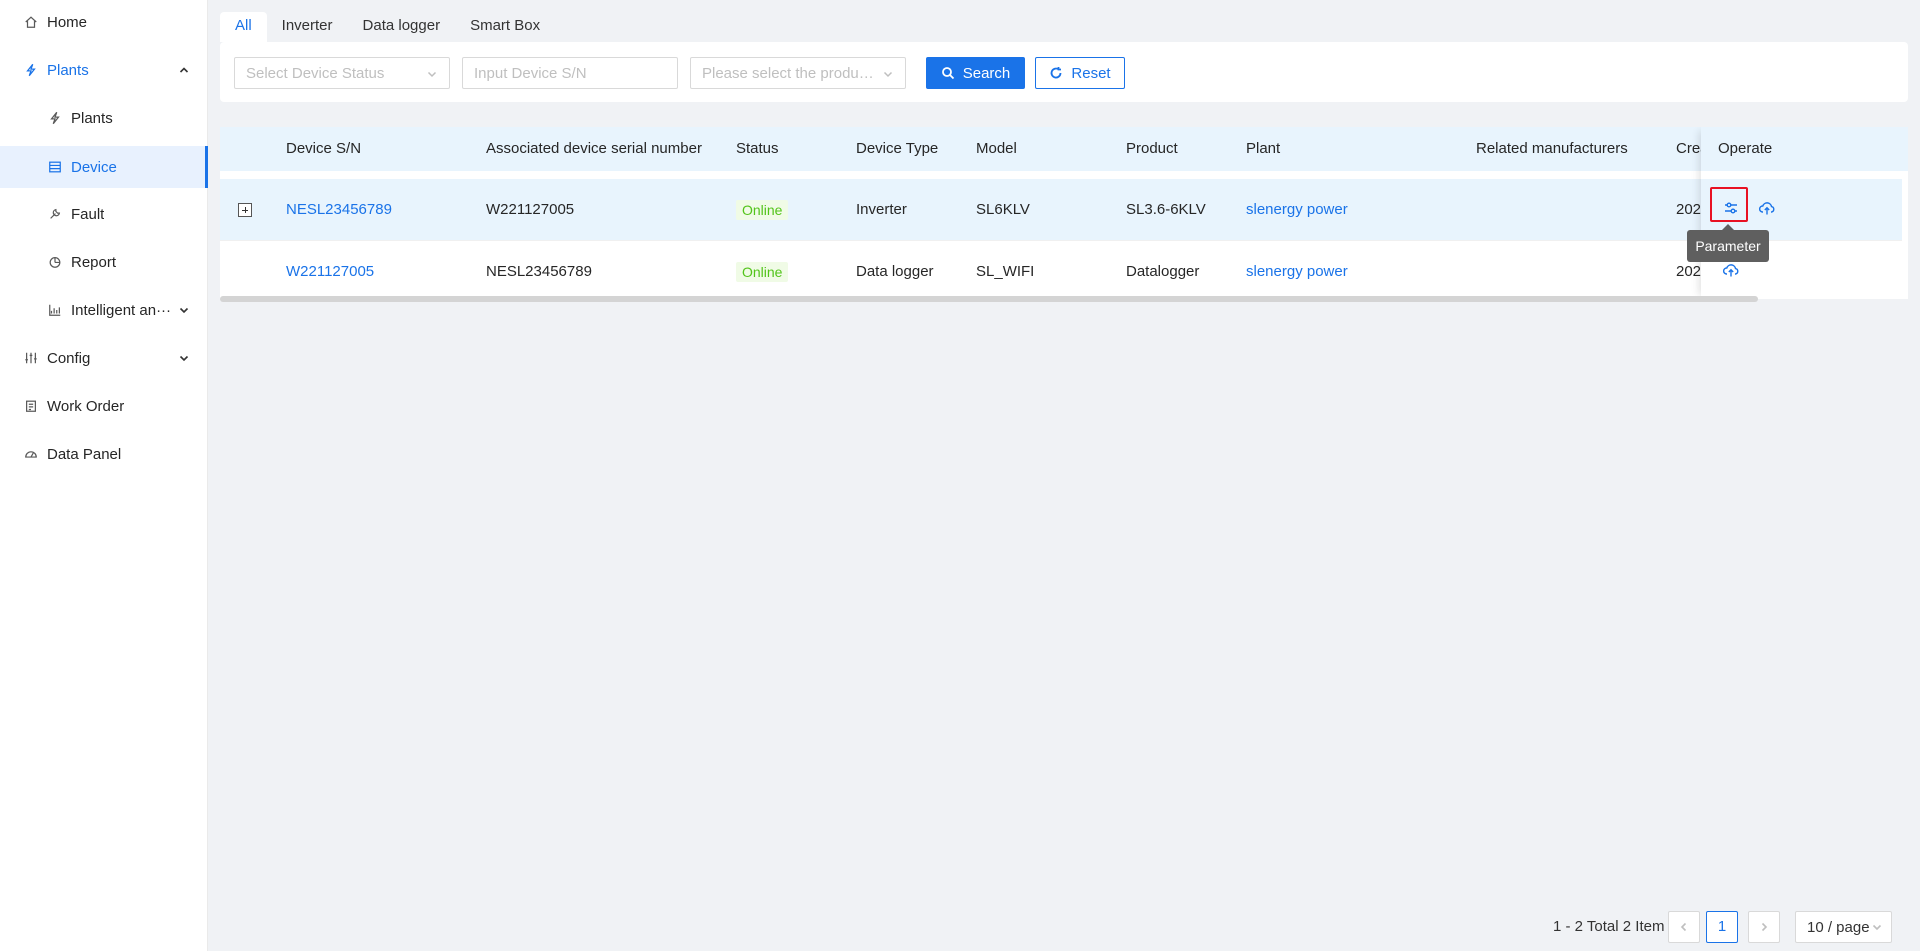  I want to click on product-select: Please select the product···, so click(798, 73).